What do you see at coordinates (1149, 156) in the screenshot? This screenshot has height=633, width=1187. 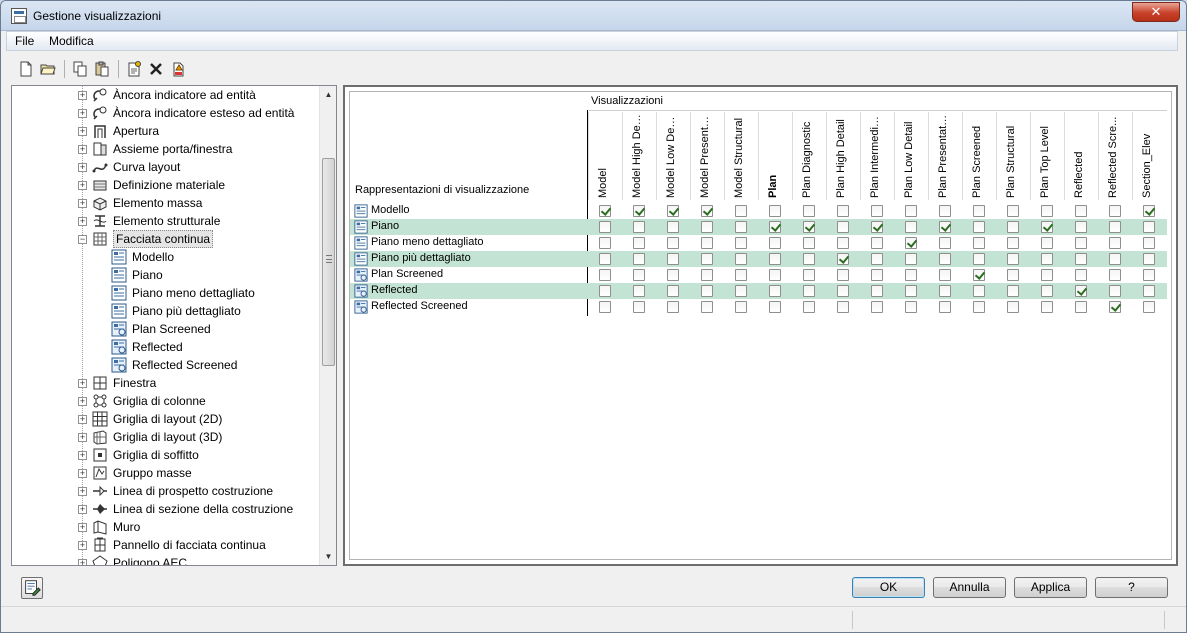 I see `column-header: Section_Elev` at bounding box center [1149, 156].